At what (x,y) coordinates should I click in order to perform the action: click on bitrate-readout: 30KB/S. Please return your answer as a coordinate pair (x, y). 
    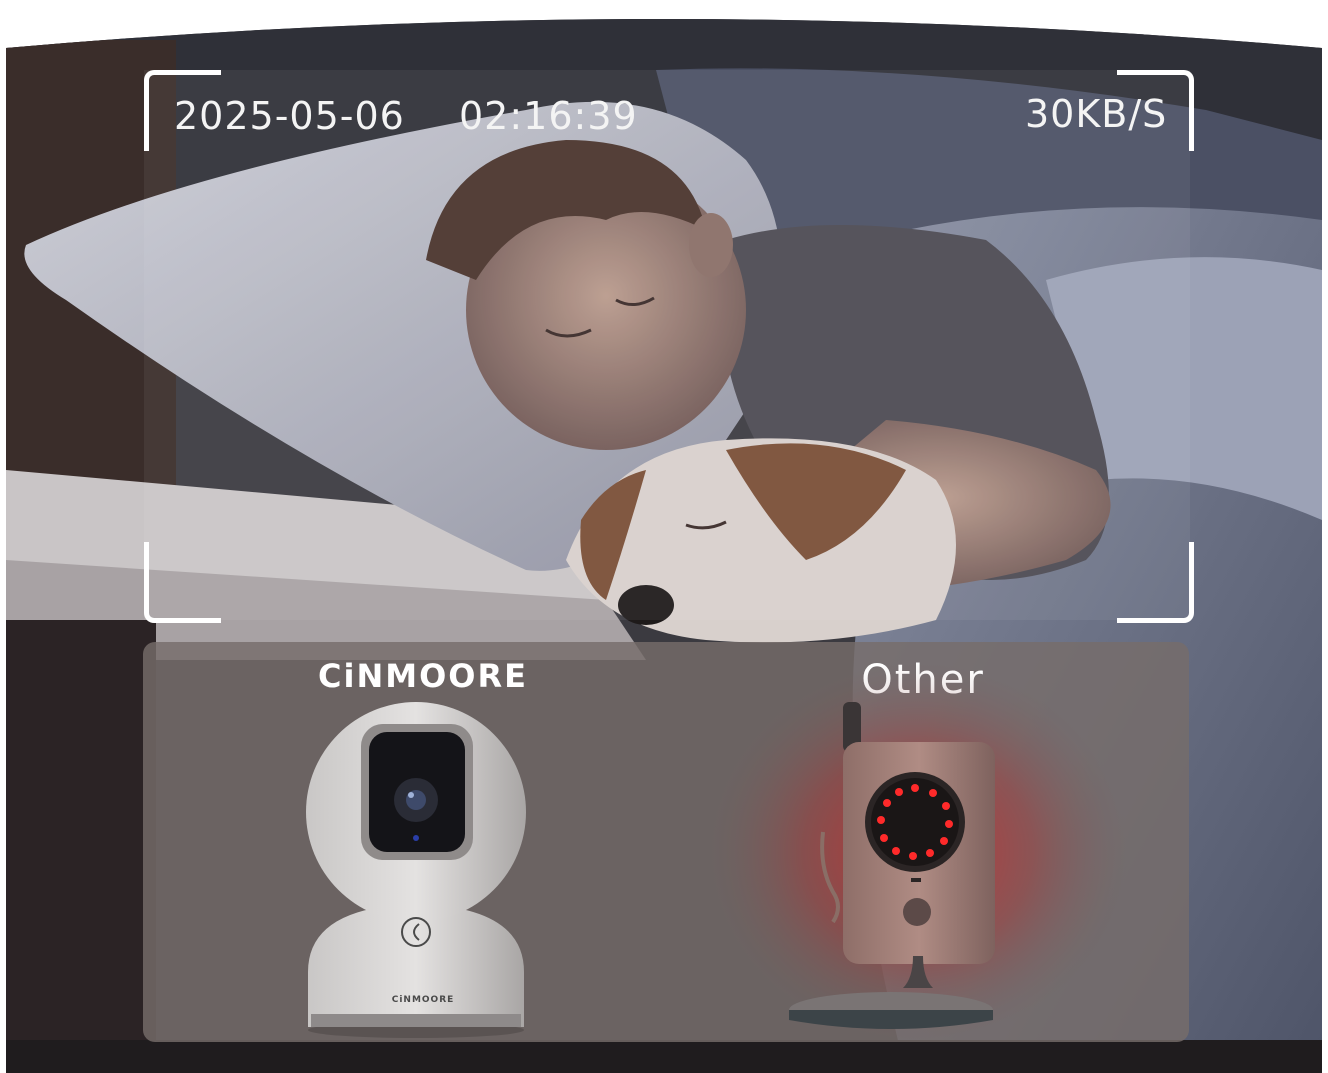
    Looking at the image, I should click on (1096, 114).